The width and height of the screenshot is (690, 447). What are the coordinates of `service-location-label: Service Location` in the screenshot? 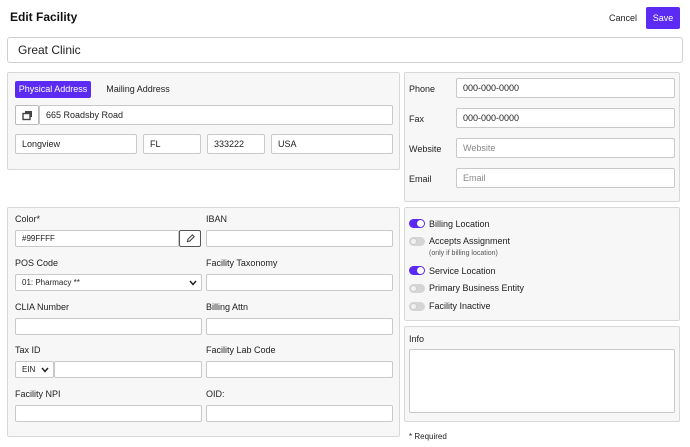 It's located at (462, 271).